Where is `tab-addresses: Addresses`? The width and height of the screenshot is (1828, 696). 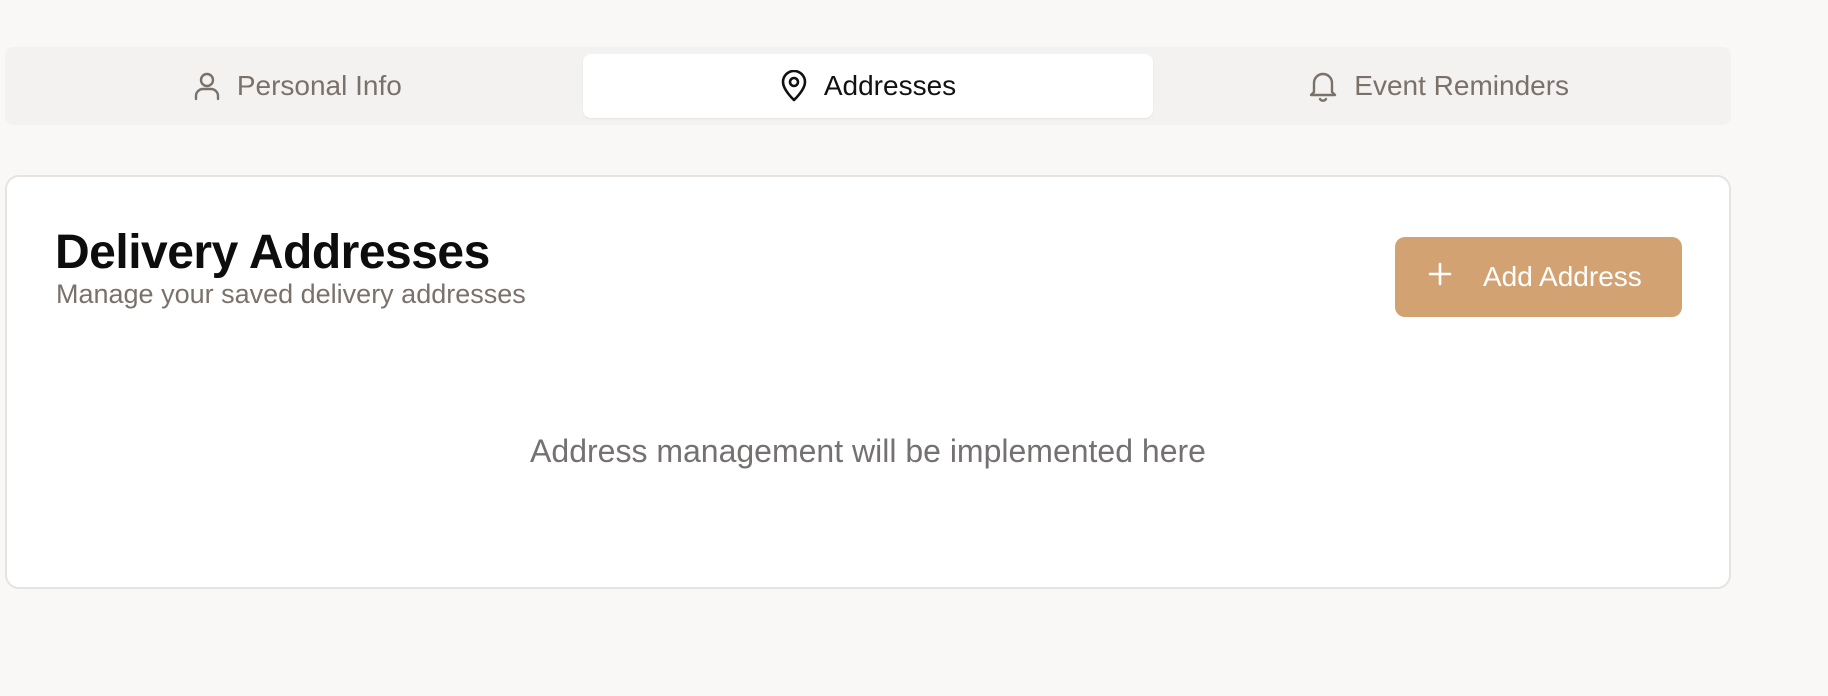
tab-addresses: Addresses is located at coordinates (868, 86).